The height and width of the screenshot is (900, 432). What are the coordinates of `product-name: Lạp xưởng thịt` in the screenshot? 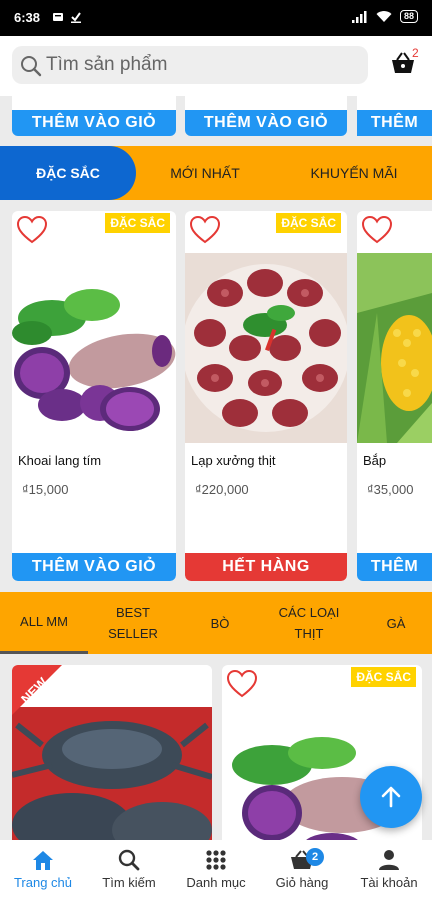 It's located at (233, 460).